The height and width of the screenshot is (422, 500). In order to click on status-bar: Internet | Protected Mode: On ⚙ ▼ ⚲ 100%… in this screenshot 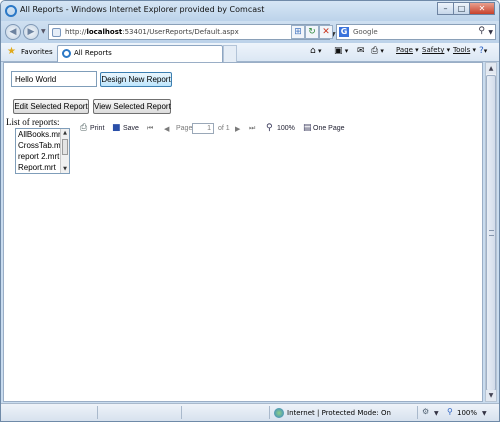, I will do `click(250, 412)`.